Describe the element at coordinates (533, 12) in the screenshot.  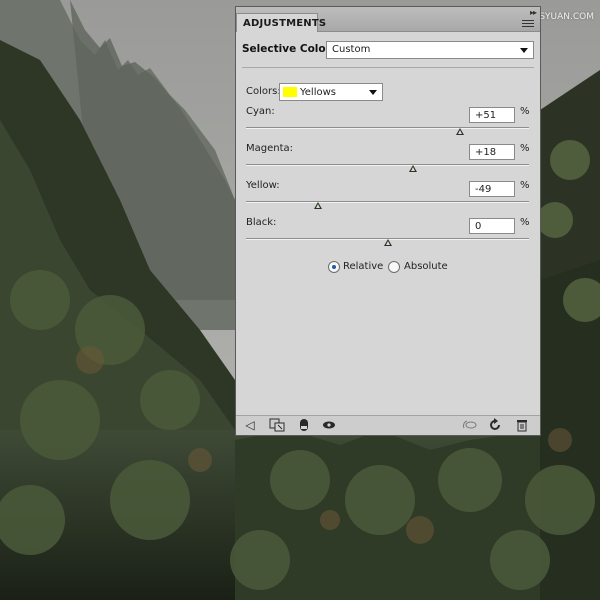
I see `double-chevron-right-icon: ▸▸` at that location.